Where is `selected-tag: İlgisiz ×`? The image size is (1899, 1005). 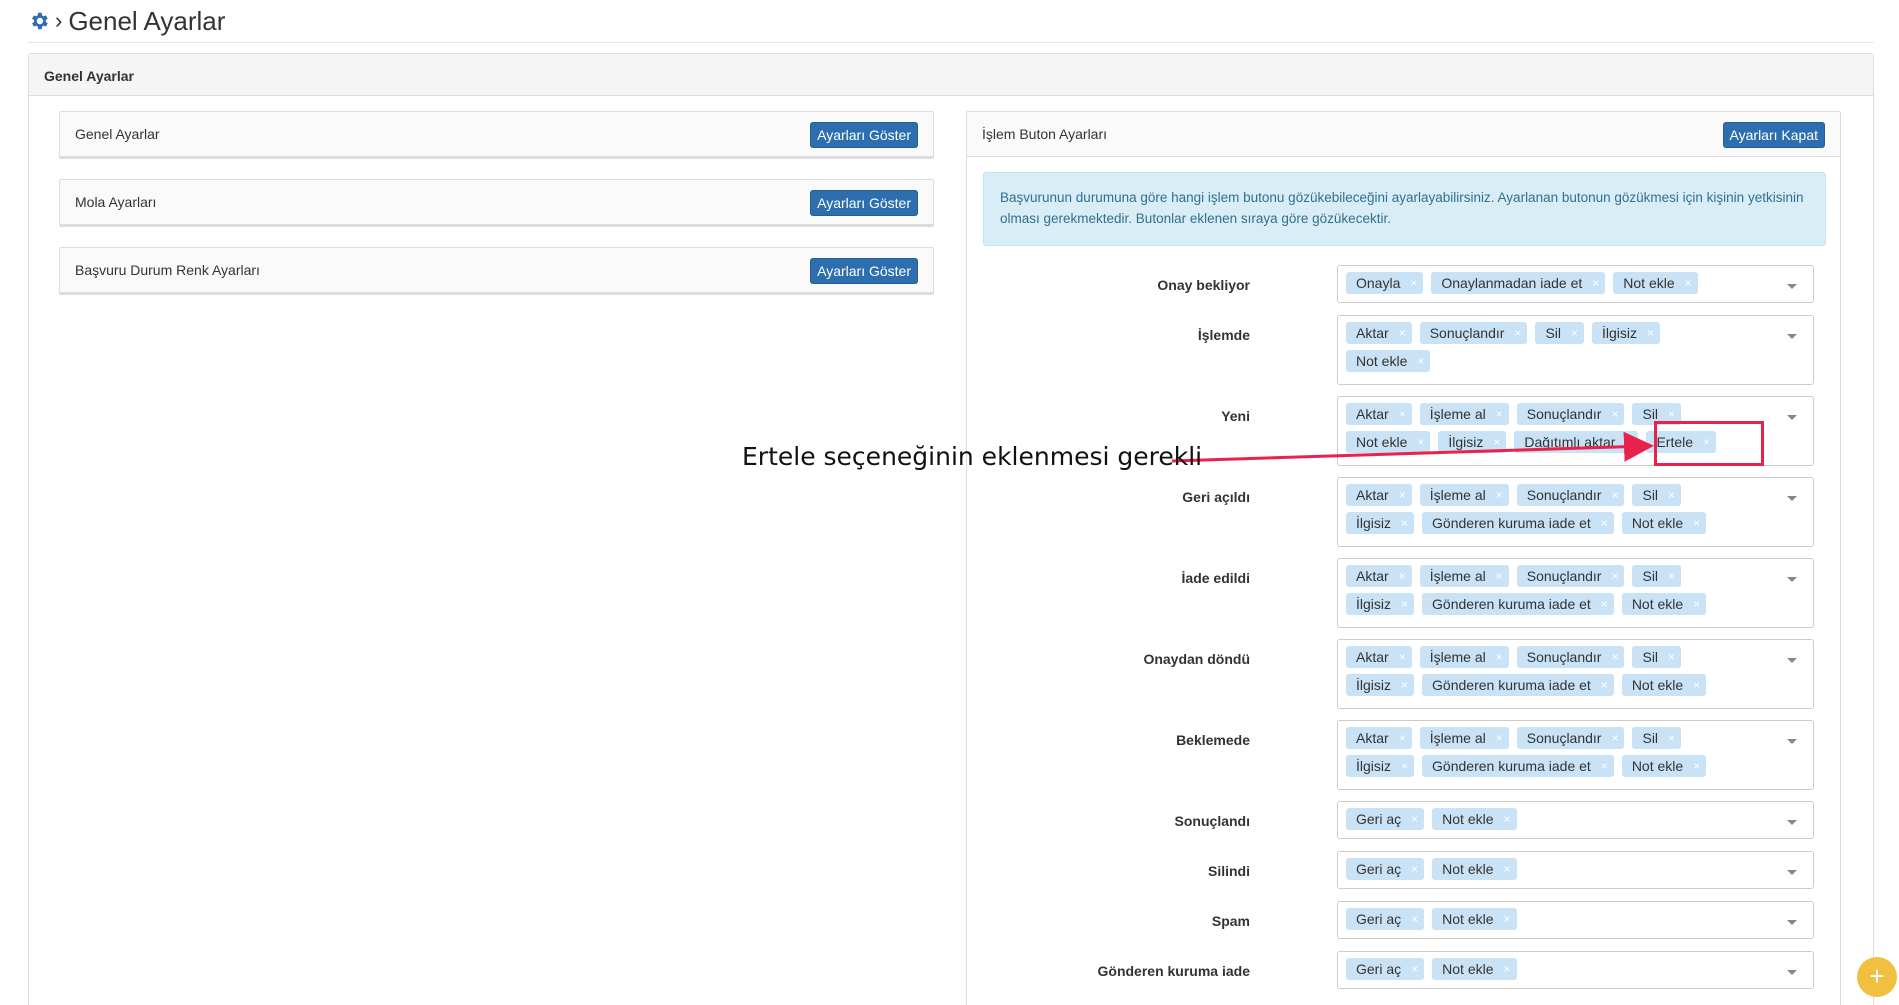
selected-tag: İlgisiz × is located at coordinates (1380, 604).